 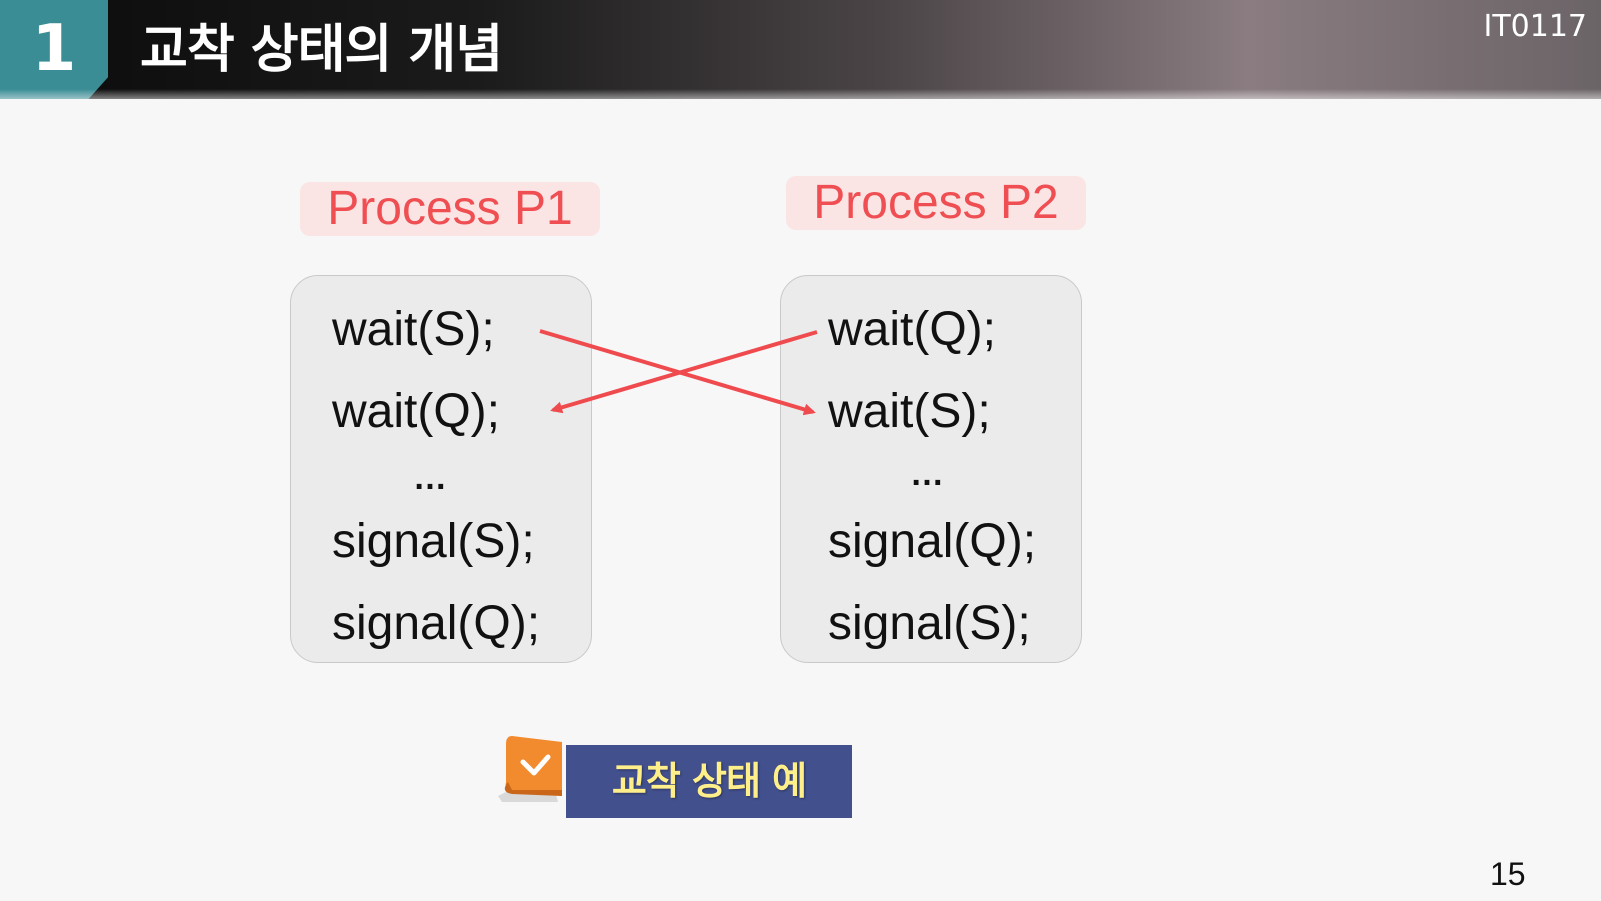 I want to click on caption-text: 교착 상태 예, so click(x=709, y=781).